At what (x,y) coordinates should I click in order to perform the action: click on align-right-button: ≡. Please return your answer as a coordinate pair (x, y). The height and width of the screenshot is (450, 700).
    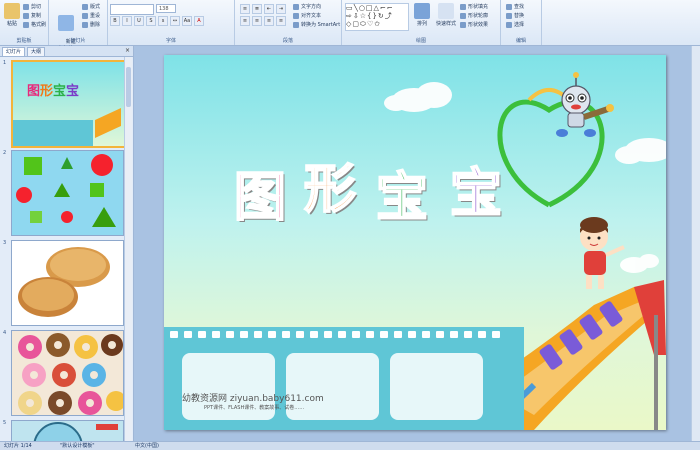
    Looking at the image, I should click on (269, 21).